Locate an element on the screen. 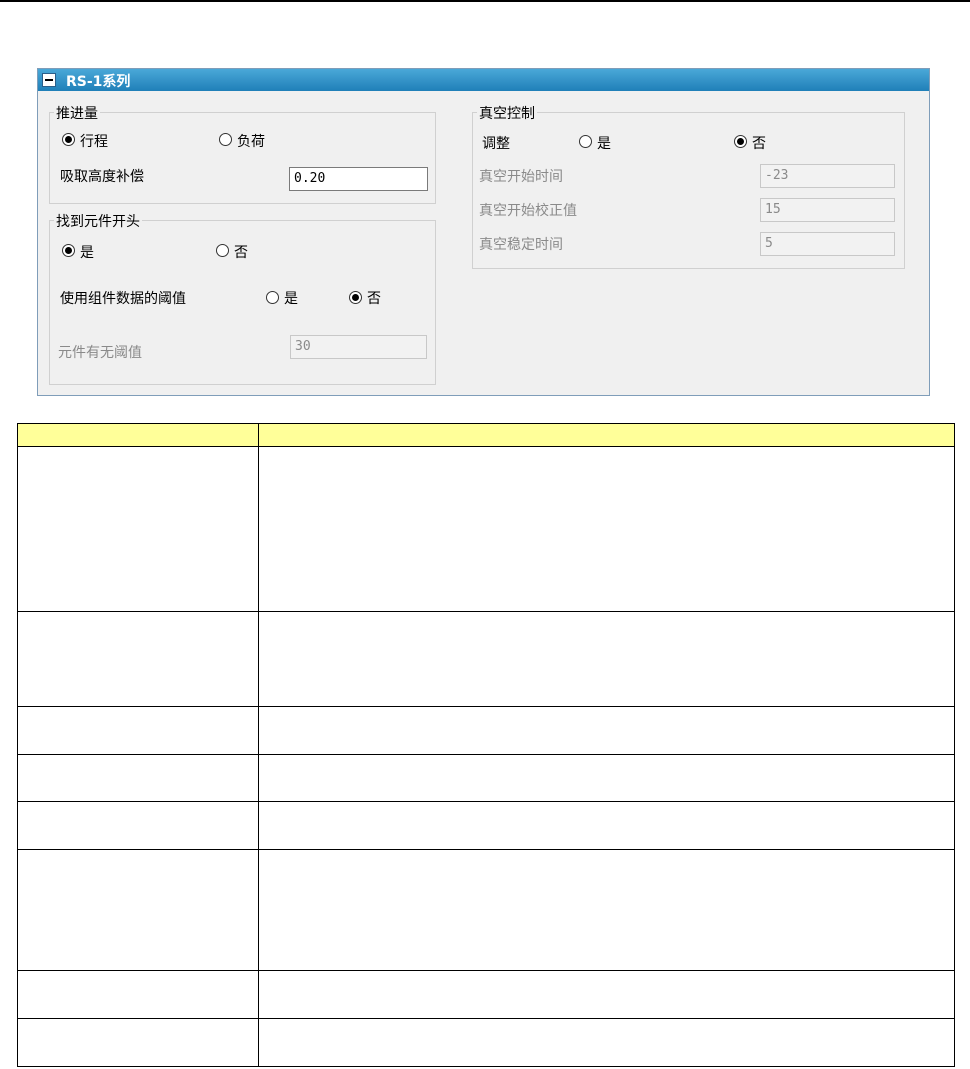 The height and width of the screenshot is (1069, 970). adjust-no-radio is located at coordinates (740, 141).